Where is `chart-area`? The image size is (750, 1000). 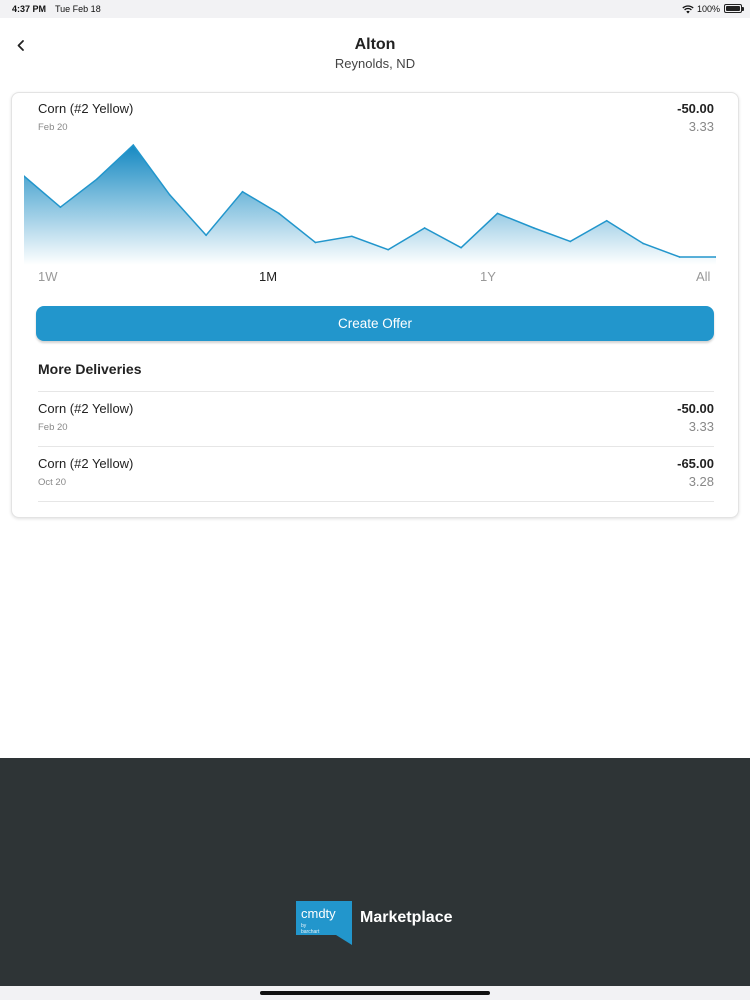
chart-area is located at coordinates (370, 205).